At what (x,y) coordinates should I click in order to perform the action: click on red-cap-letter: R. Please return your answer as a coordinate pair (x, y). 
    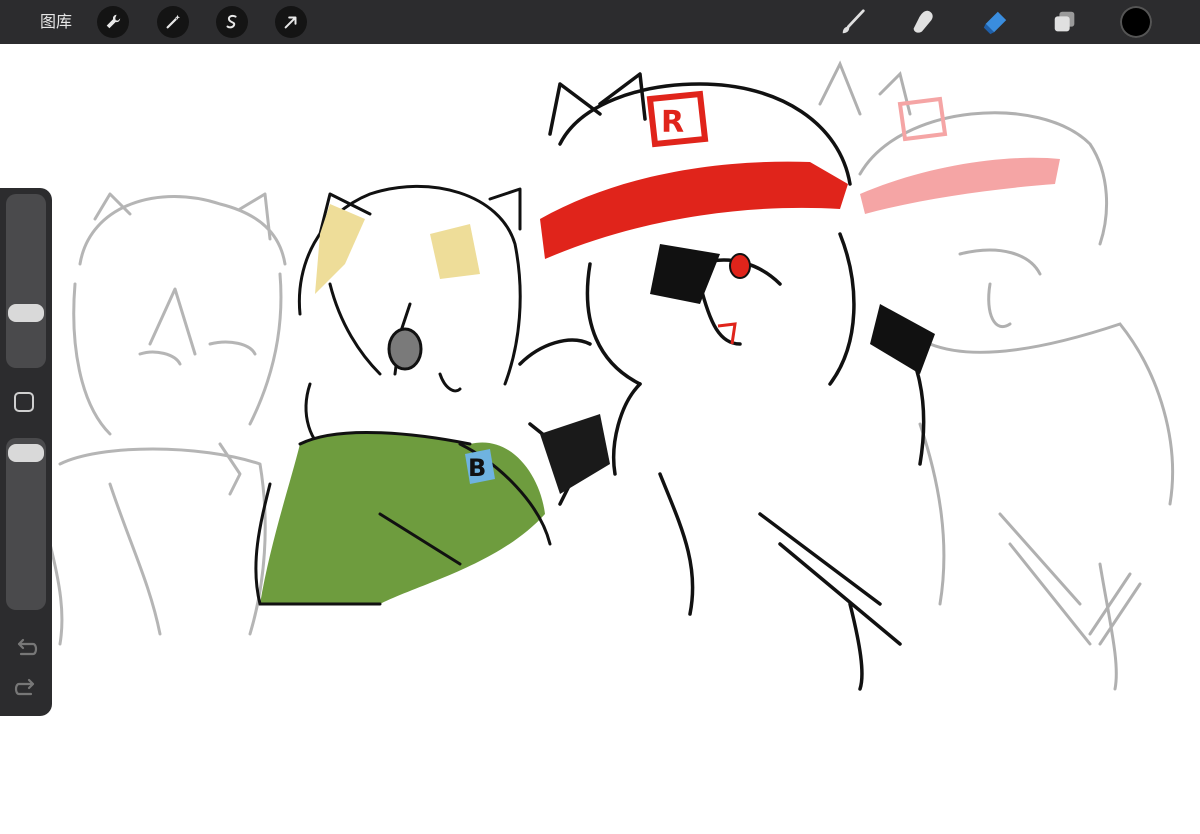
    Looking at the image, I should click on (672, 122).